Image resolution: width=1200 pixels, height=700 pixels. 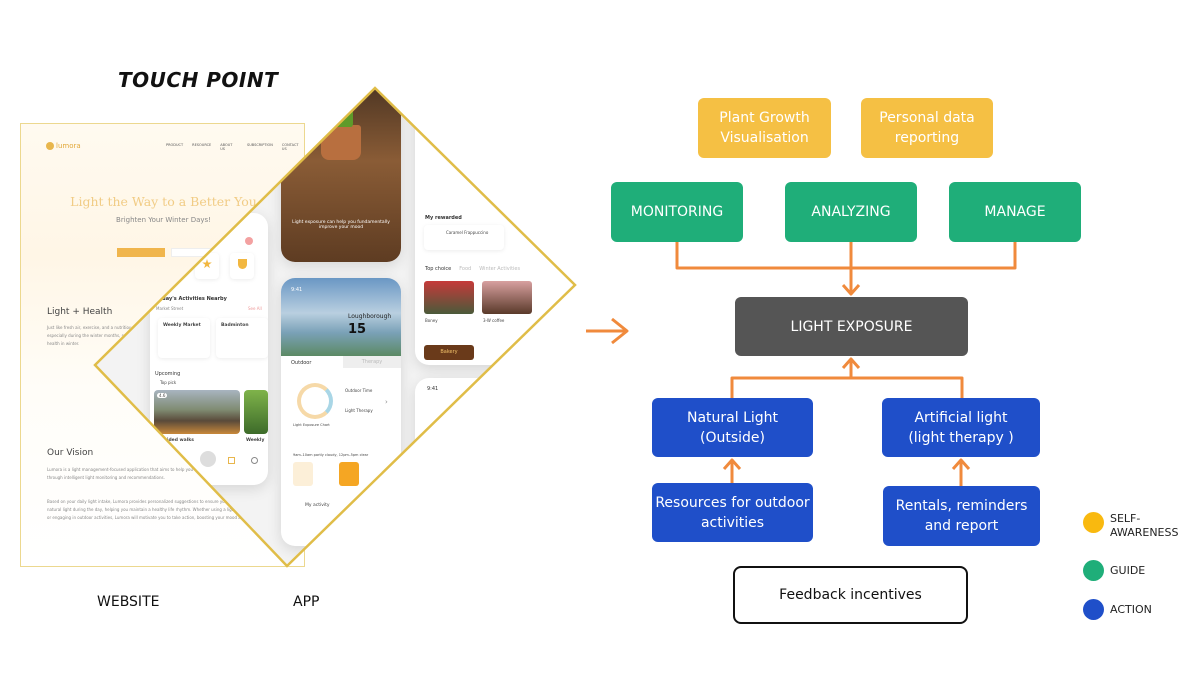 I want to click on guide-connector, so click(x=846, y=267).